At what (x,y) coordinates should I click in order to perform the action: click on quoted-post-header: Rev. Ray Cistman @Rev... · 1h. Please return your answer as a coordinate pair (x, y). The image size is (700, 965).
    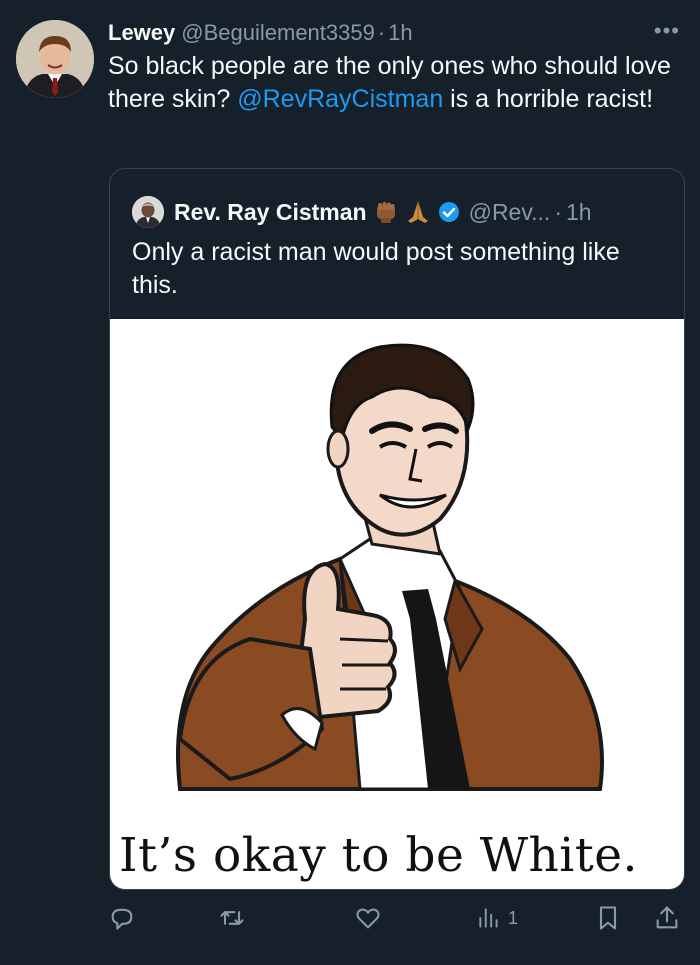
    Looking at the image, I should click on (362, 212).